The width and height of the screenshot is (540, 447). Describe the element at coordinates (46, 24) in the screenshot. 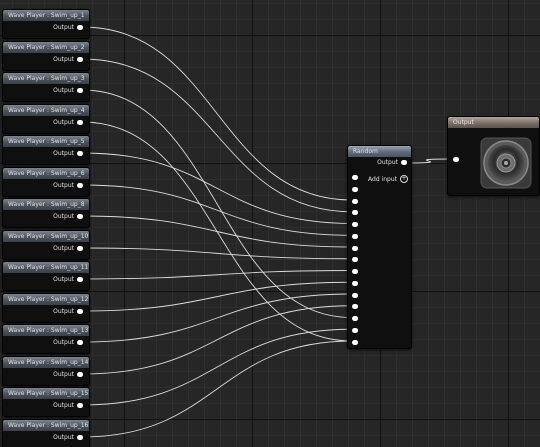

I see `wave-player-node: Wave Player : Swim_up_1 Output` at that location.